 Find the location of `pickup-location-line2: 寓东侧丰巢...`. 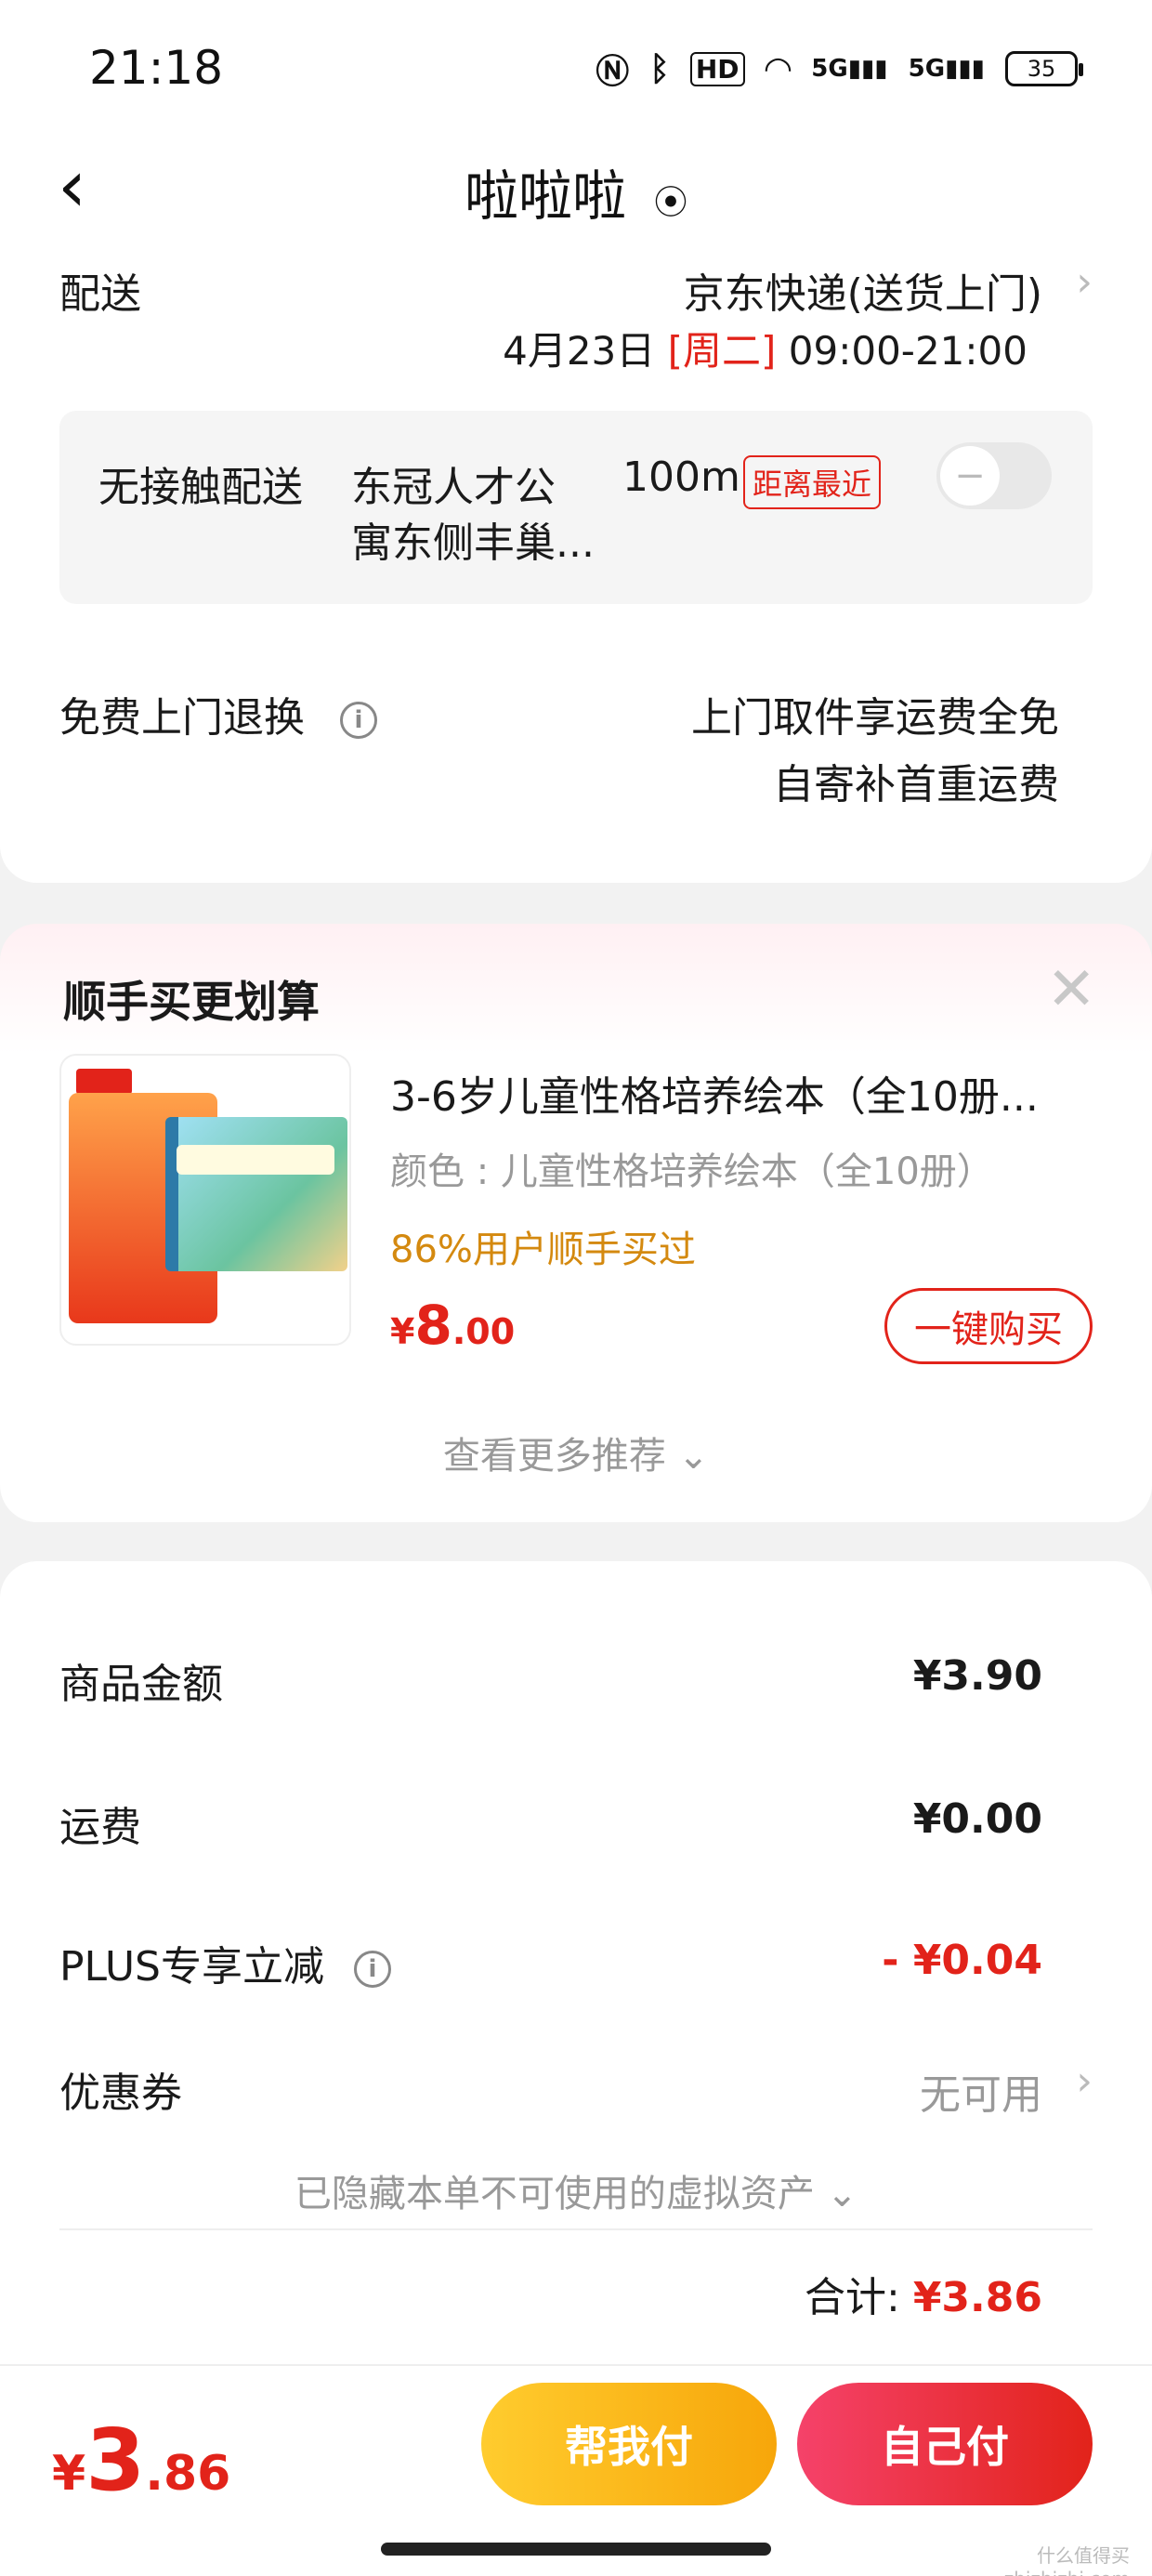

pickup-location-line2: 寓东侧丰巢... is located at coordinates (473, 543).